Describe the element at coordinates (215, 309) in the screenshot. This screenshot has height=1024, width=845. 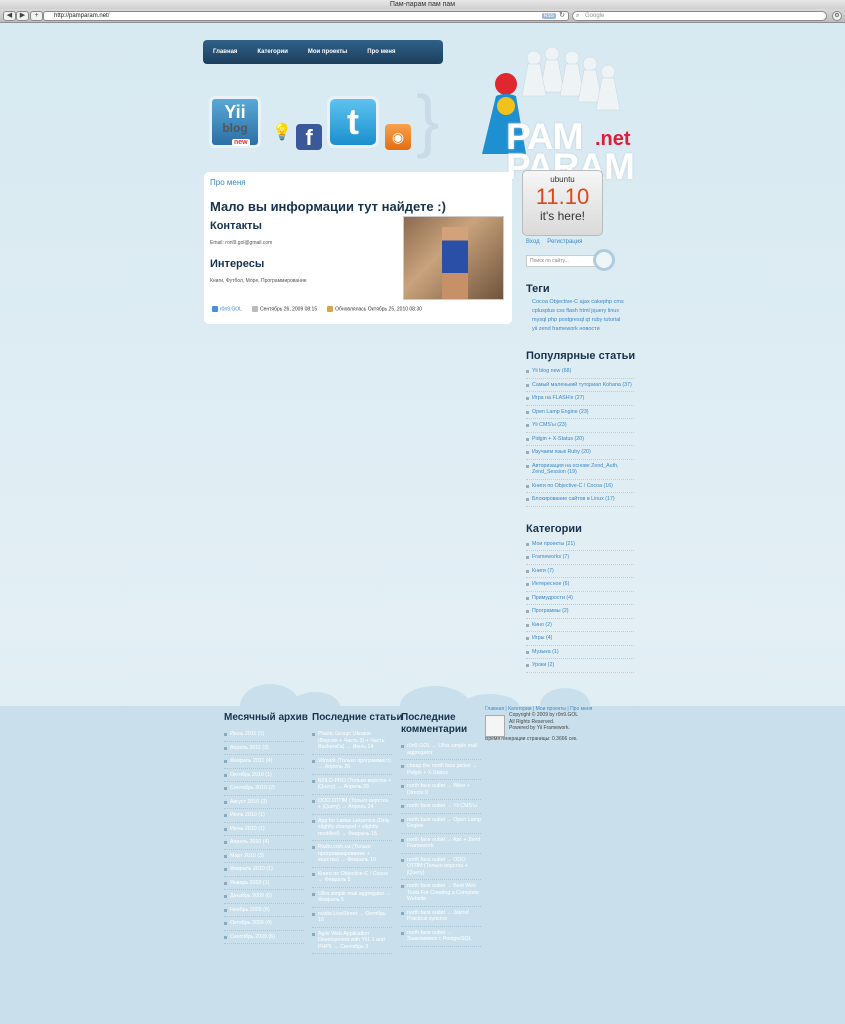
I see `user-icon` at that location.